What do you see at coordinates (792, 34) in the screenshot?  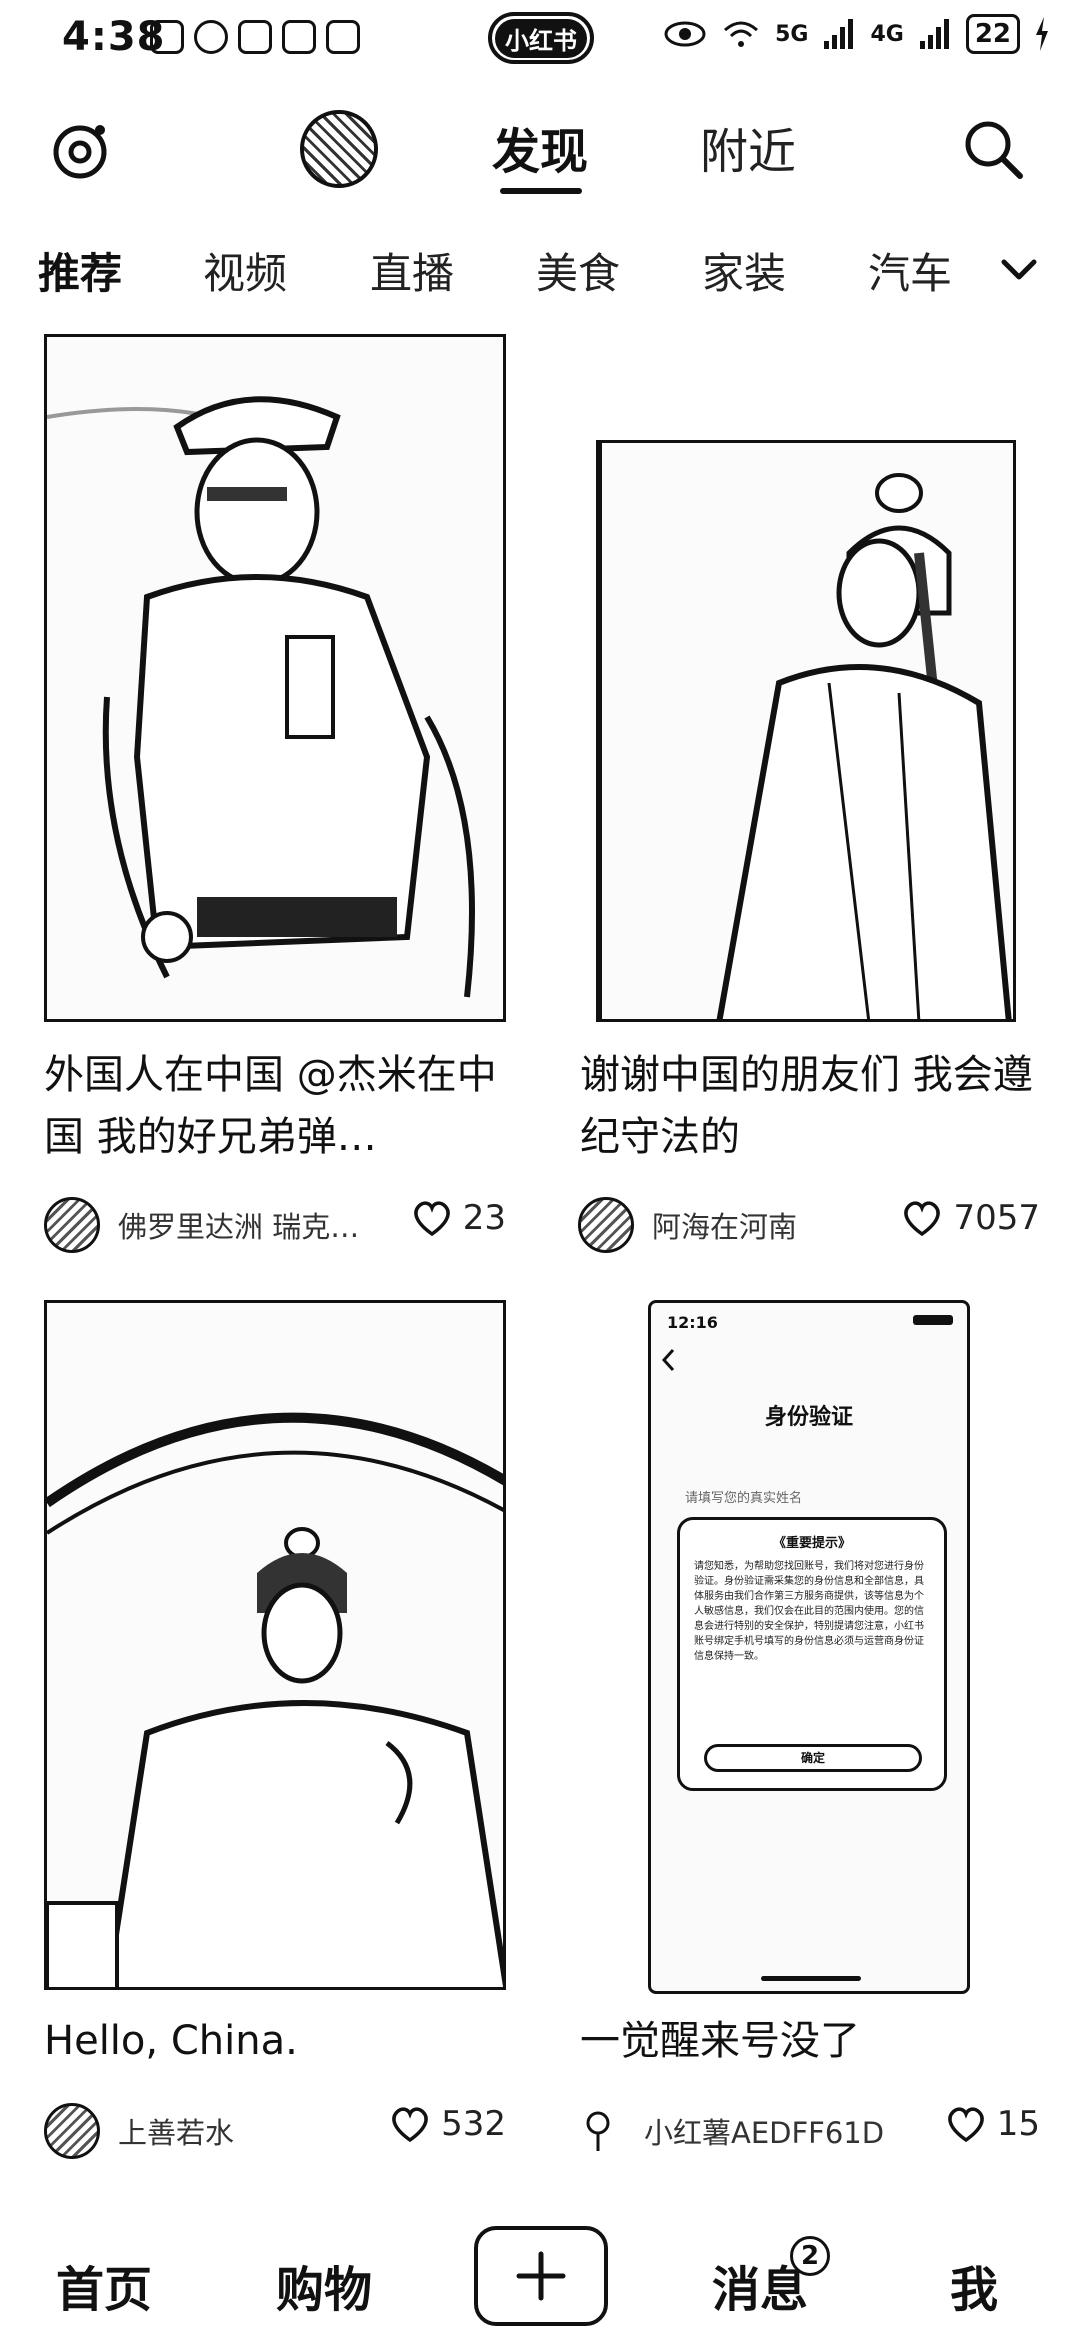 I see `network-5g-label: 5G` at bounding box center [792, 34].